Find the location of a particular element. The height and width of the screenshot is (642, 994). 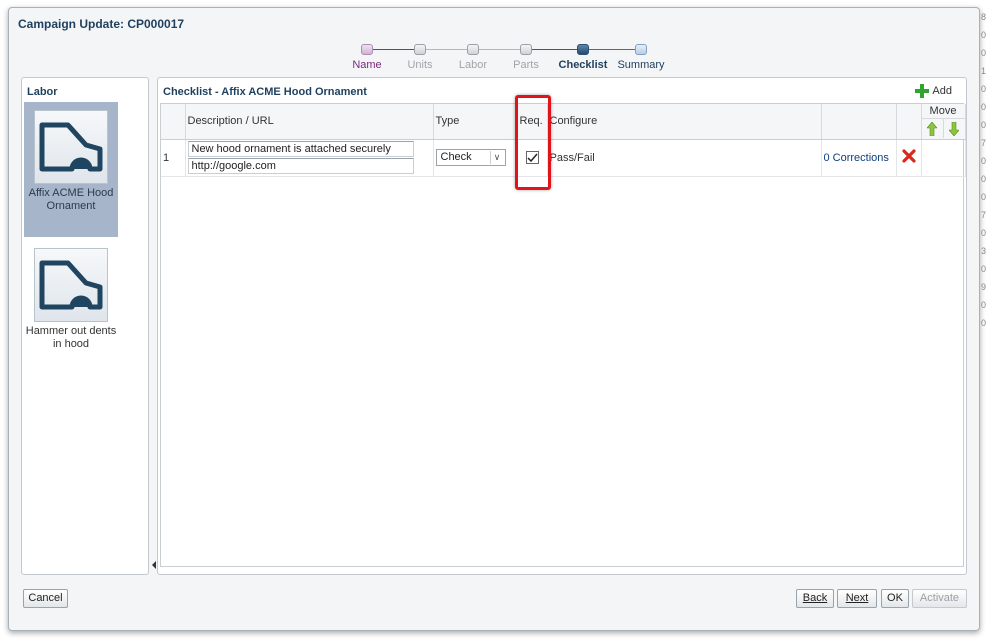

chevron-down-icon: ∨ is located at coordinates (496, 157).